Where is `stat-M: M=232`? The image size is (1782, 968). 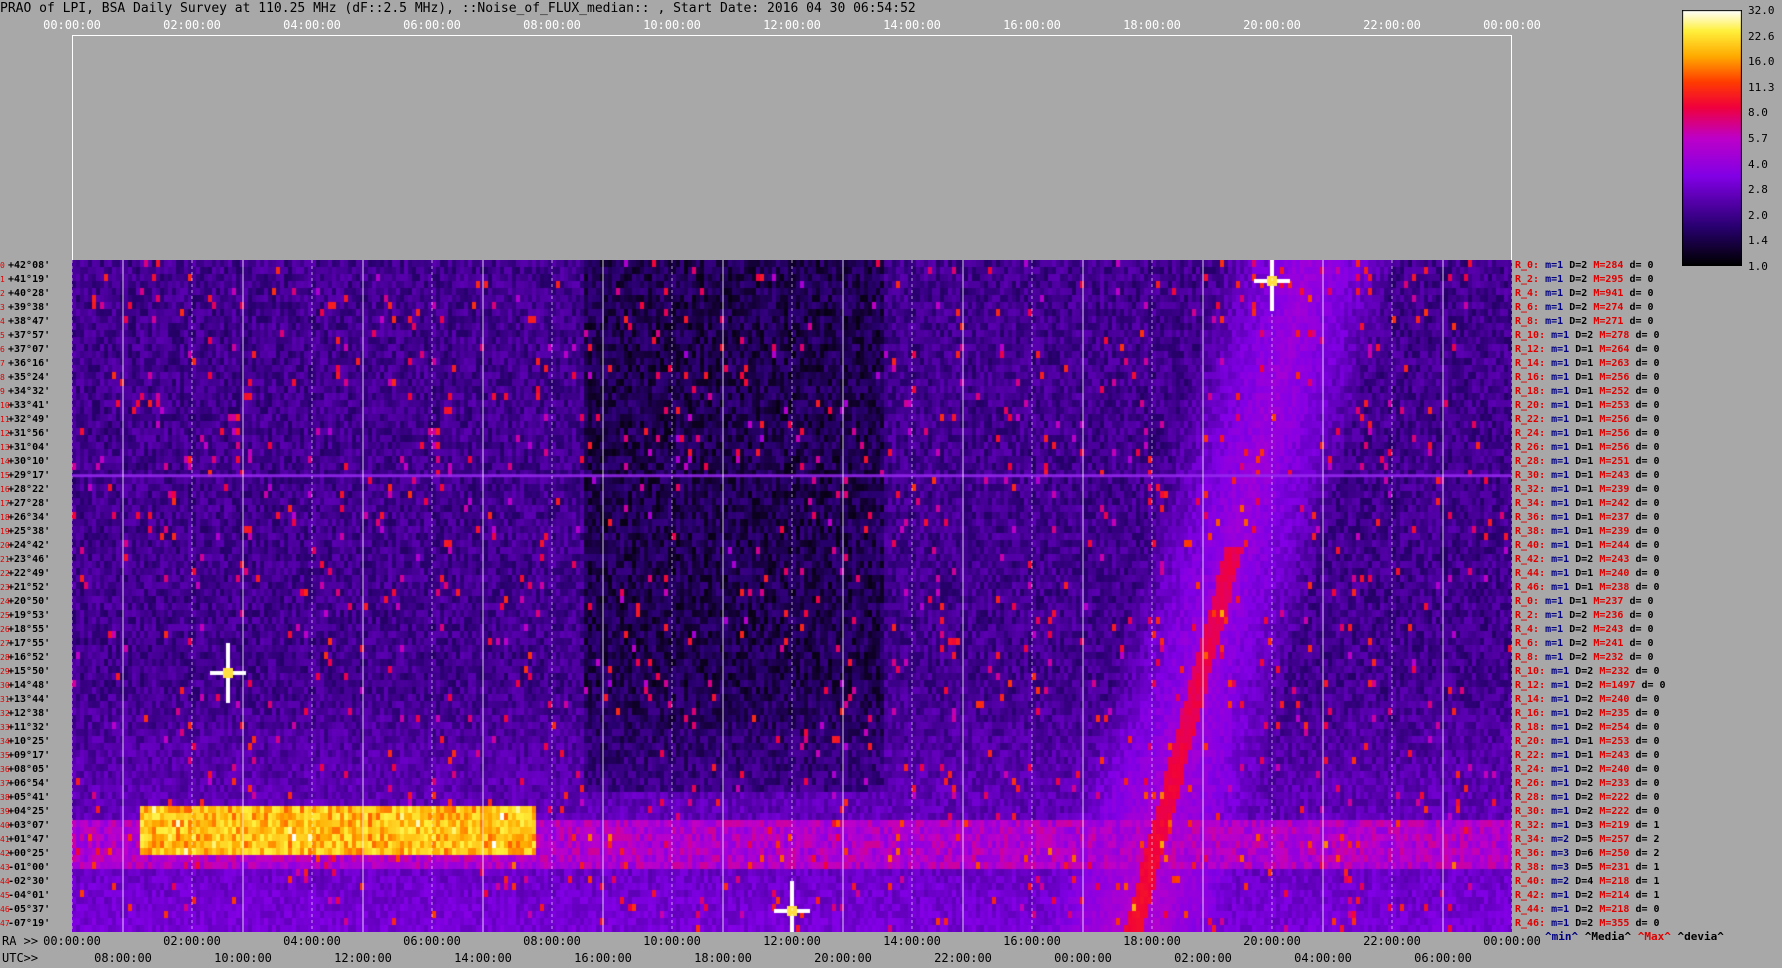 stat-M: M=232 is located at coordinates (1614, 671).